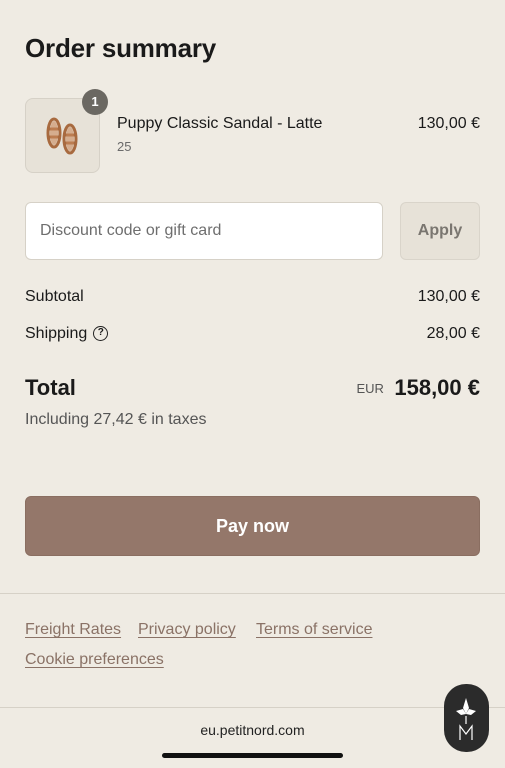  What do you see at coordinates (73, 630) in the screenshot?
I see `footer-link-freight-rates: Freight Rates` at bounding box center [73, 630].